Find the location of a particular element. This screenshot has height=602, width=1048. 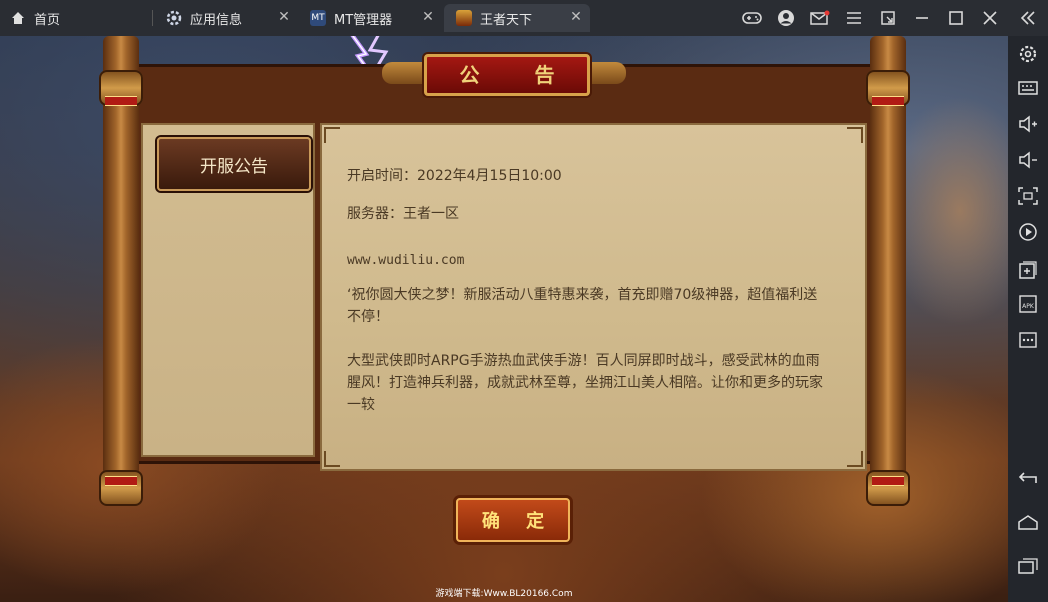

notice-title: 公 告 is located at coordinates (519, 75).